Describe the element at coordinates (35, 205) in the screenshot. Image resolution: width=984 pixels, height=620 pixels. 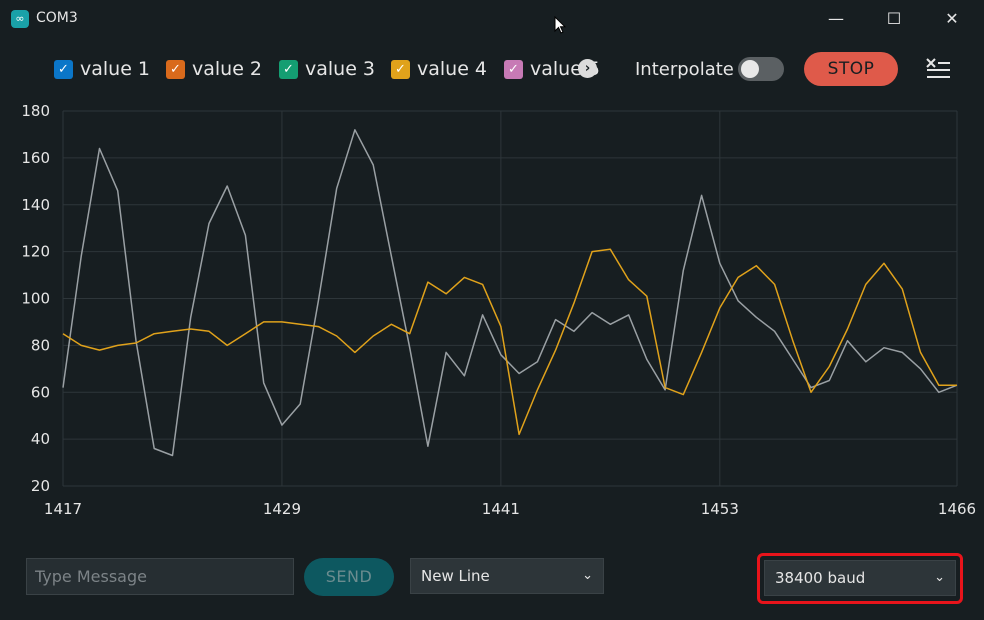
I see `y-tick-label: 140` at that location.